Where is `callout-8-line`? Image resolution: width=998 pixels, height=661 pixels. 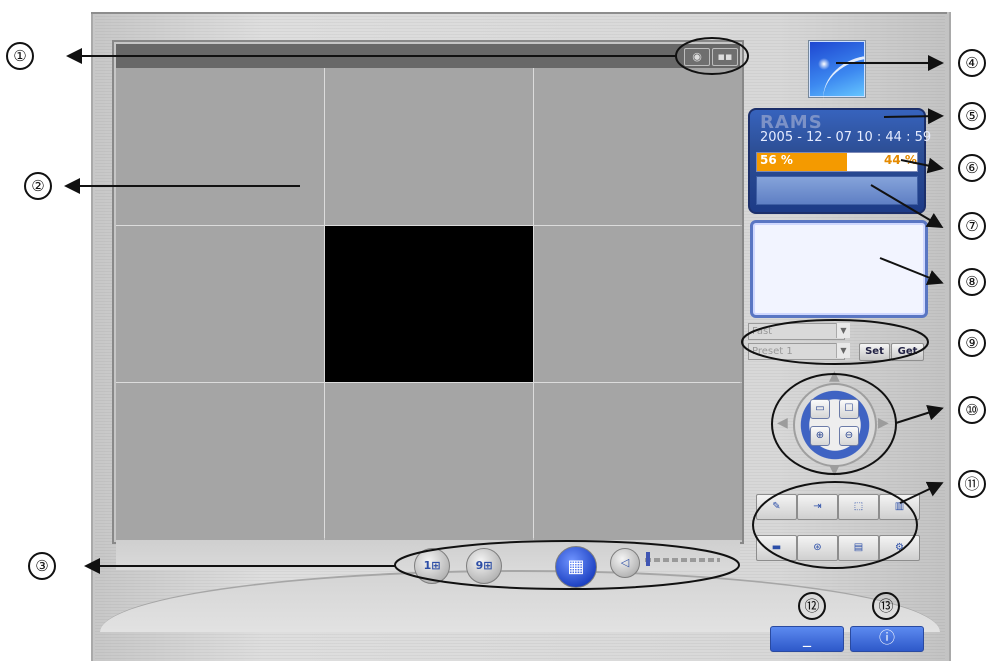
callout-8-line is located at coordinates (911, 271).